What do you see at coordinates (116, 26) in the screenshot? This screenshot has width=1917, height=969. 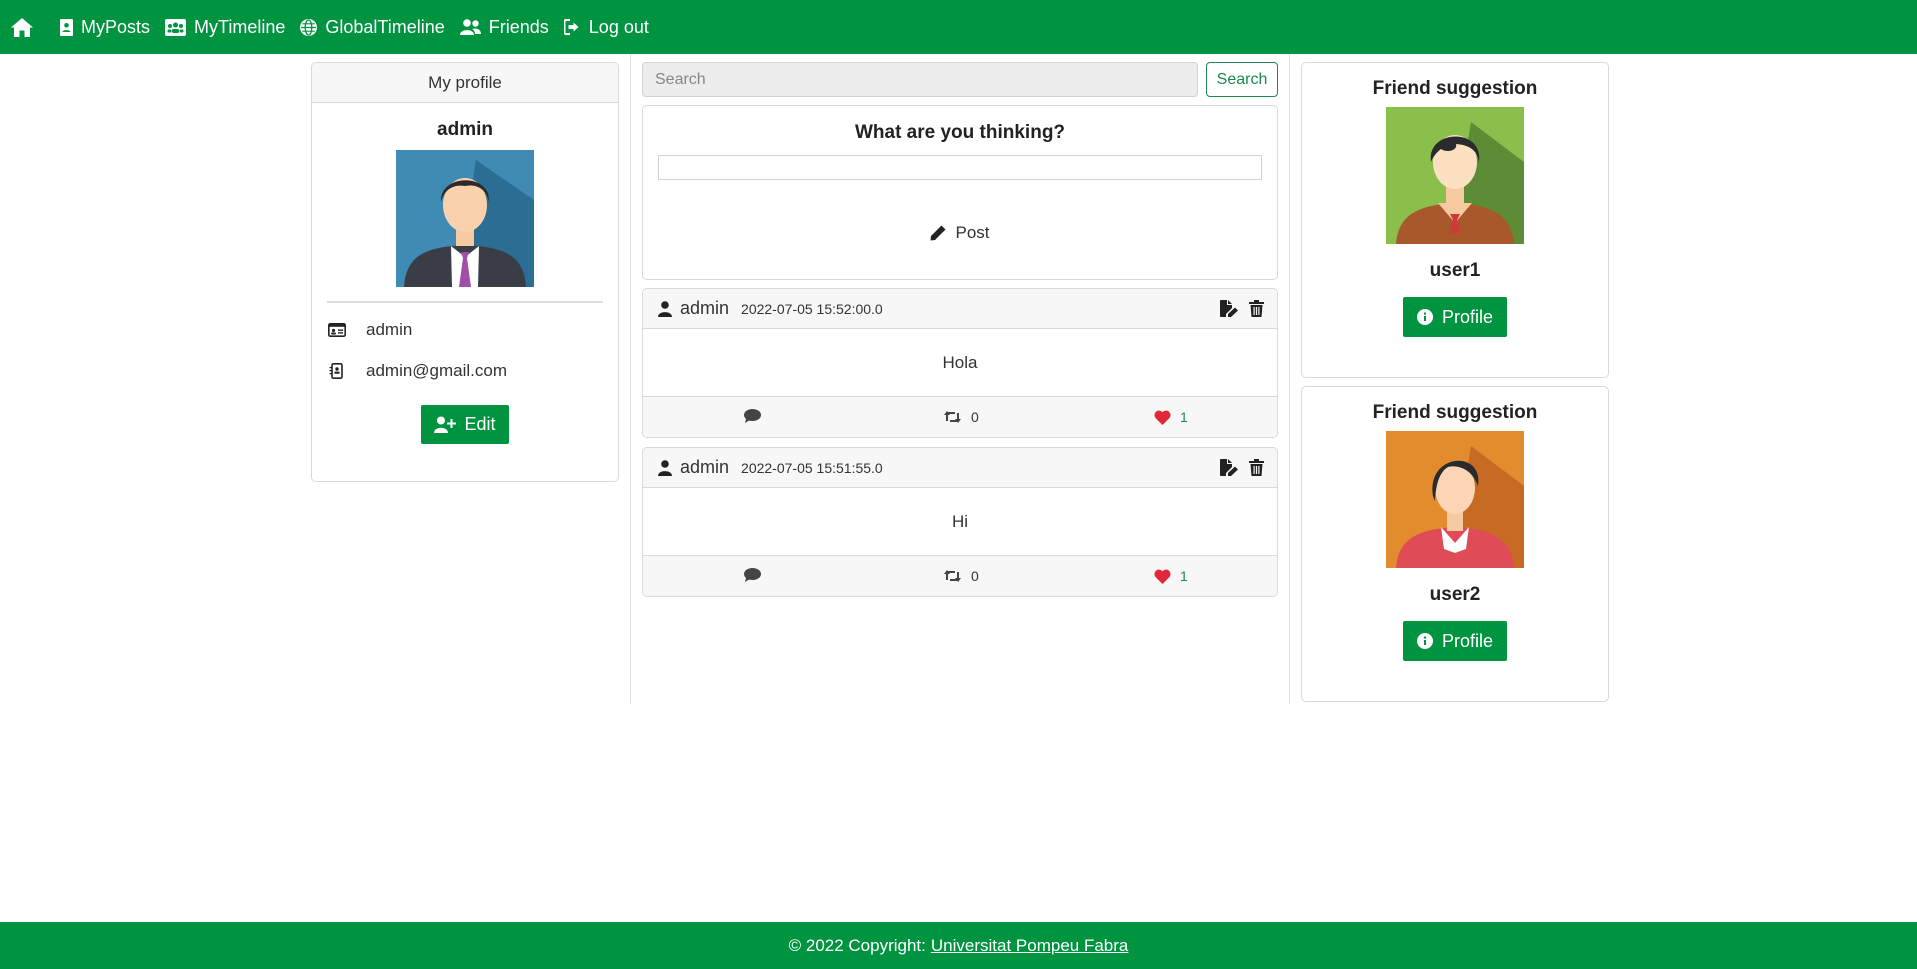 I see `nav-myposts-label: MyPosts` at bounding box center [116, 26].